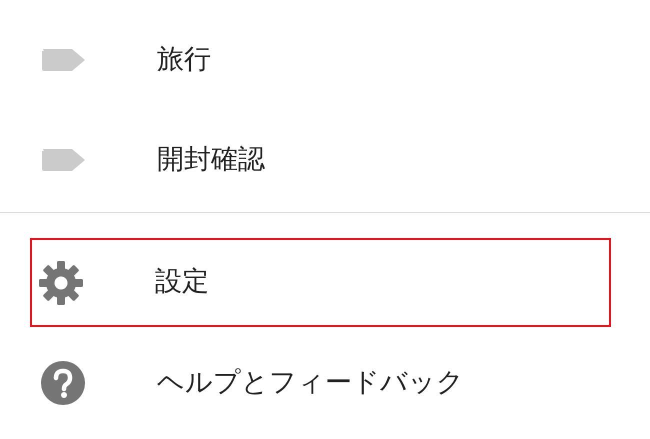 The image size is (650, 439). I want to click on menu-item-label: 旅行, so click(184, 59).